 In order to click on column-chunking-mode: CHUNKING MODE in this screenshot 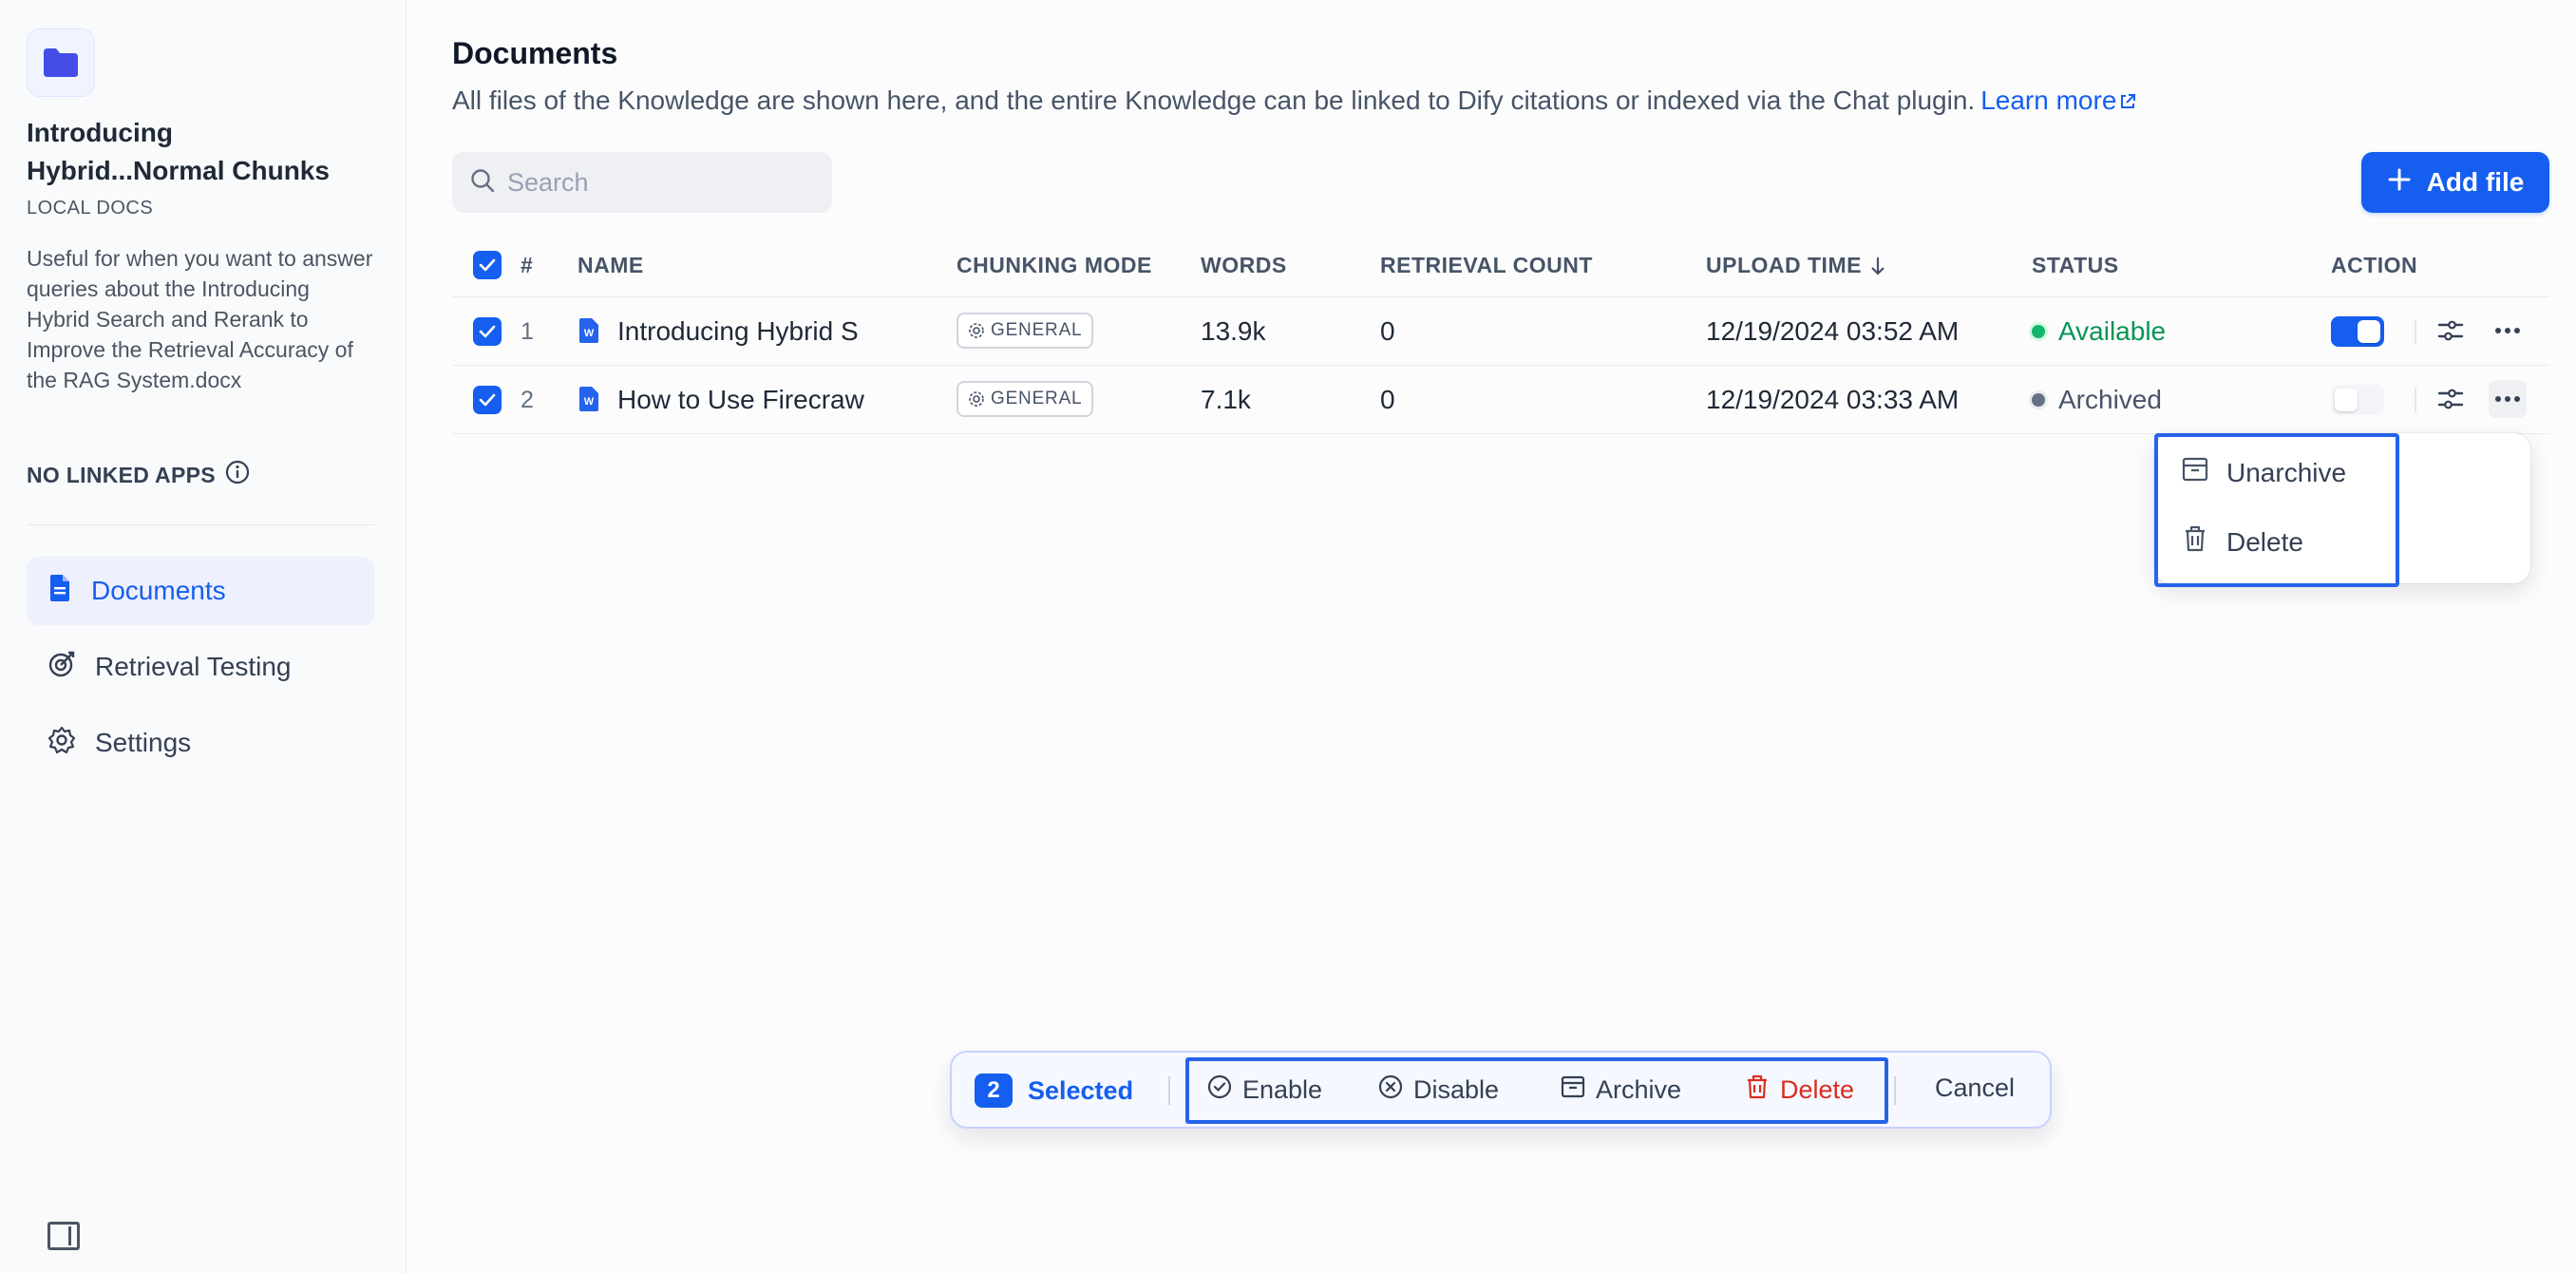, I will do `click(1054, 265)`.